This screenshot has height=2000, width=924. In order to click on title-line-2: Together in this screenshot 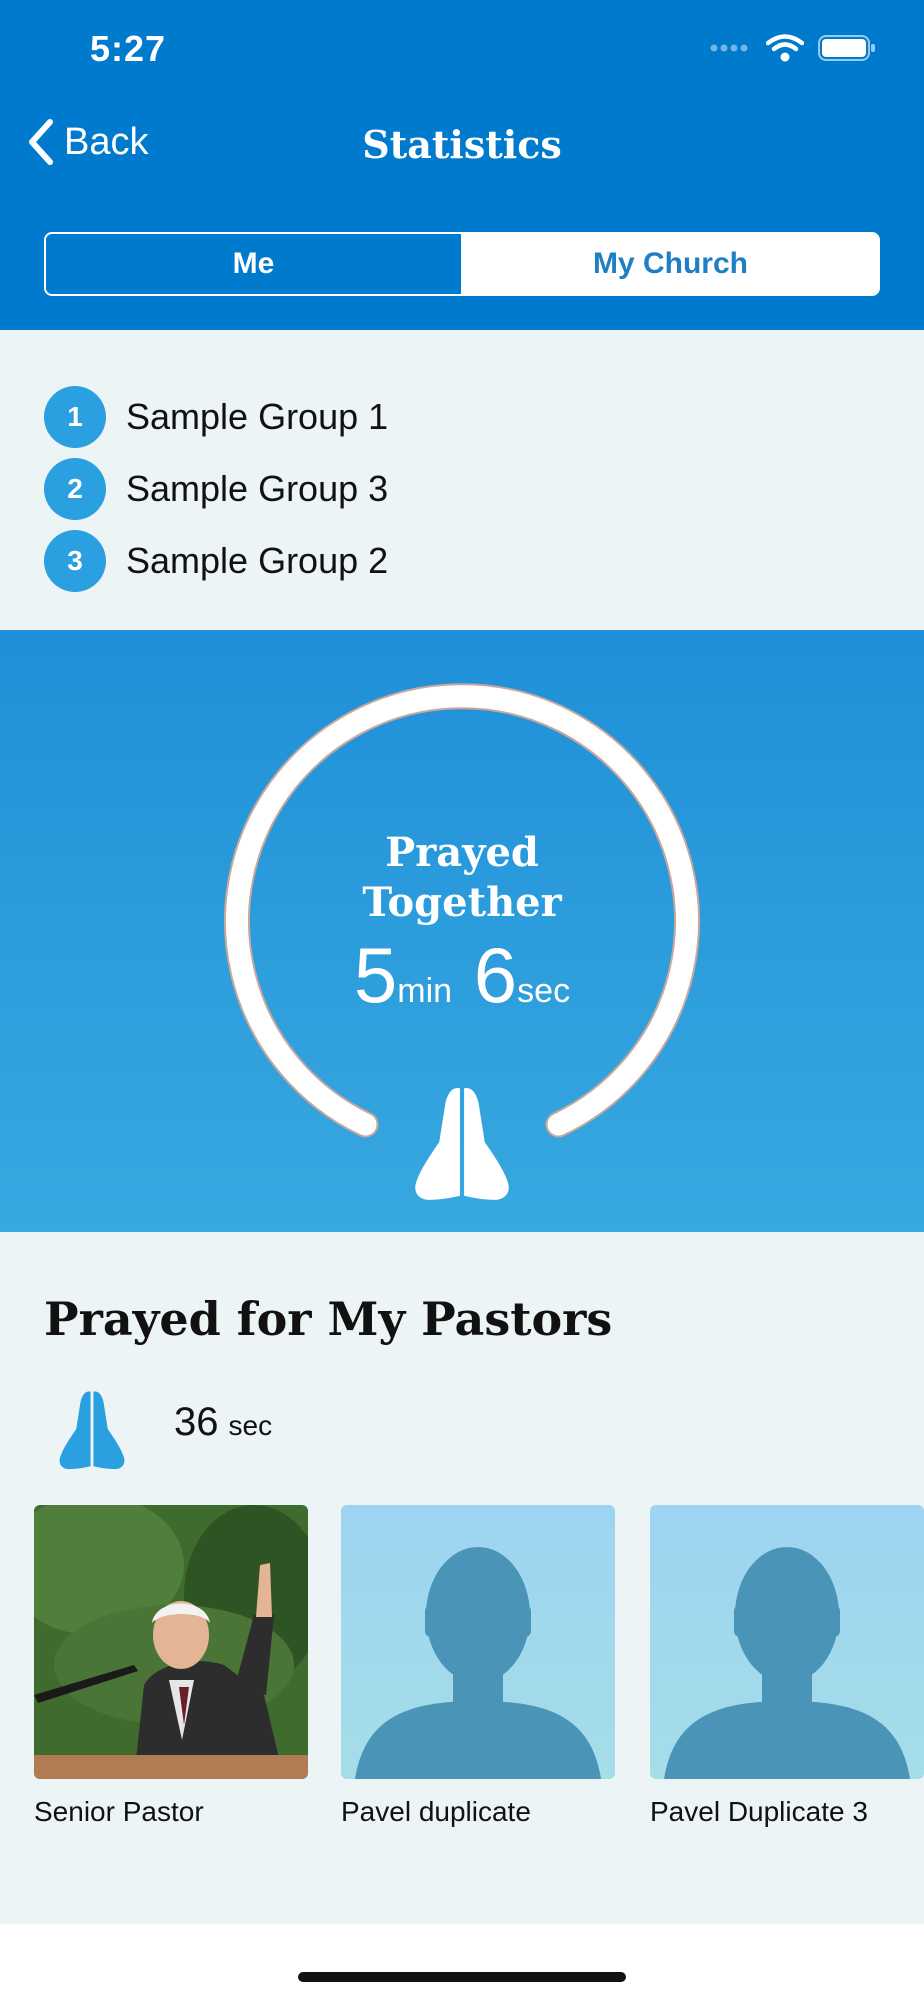, I will do `click(462, 902)`.